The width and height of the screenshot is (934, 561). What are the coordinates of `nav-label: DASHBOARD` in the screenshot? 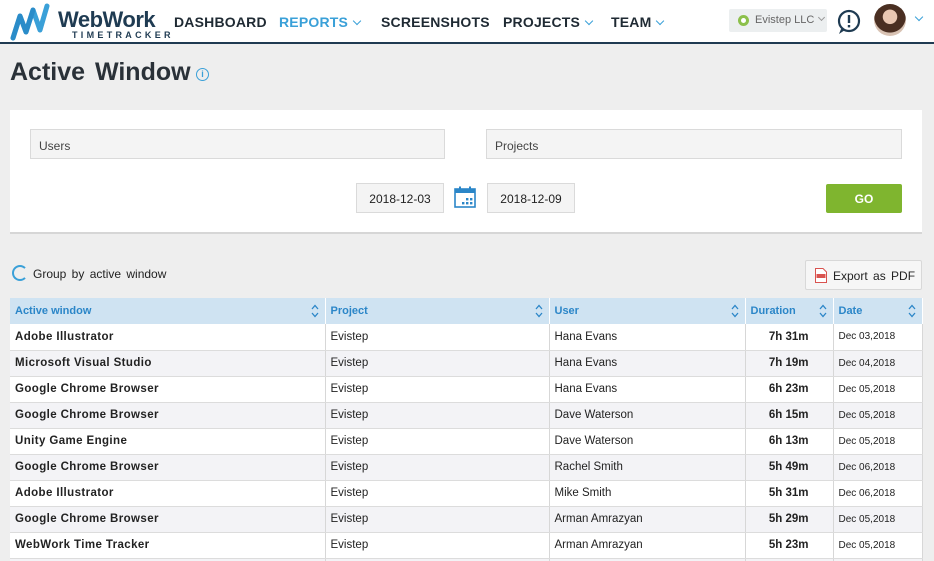 It's located at (220, 22).